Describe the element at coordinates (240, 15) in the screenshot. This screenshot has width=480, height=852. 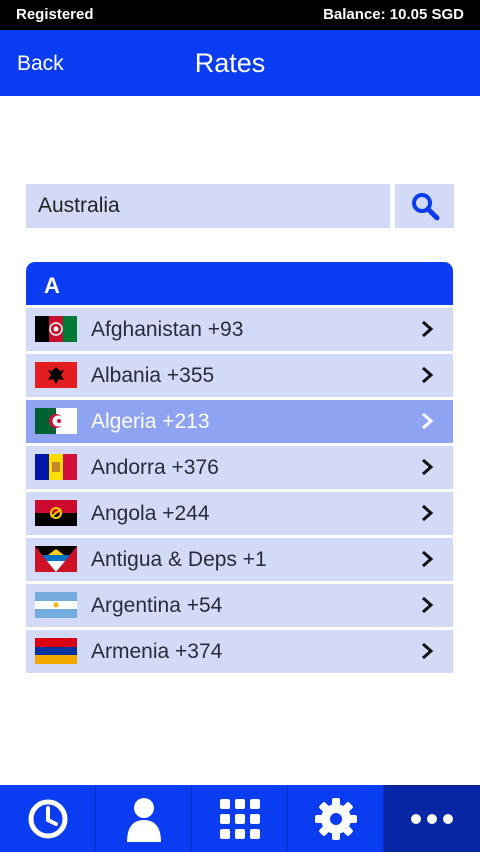
I see `status-bar: Registered Balance: 10.05 SGD` at that location.